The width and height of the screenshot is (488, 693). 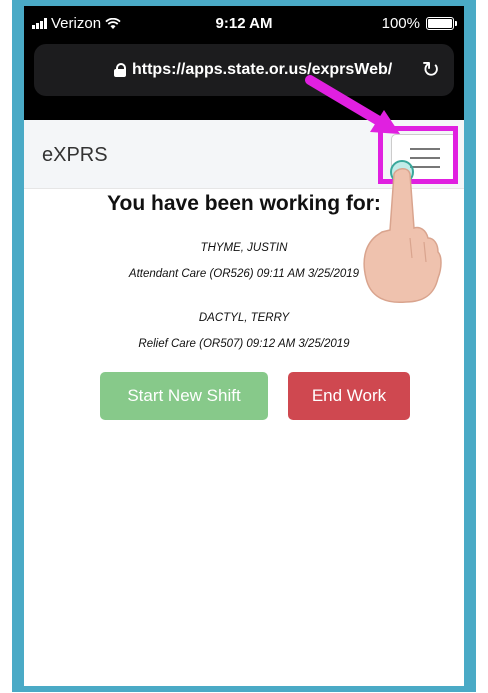 What do you see at coordinates (402, 232) in the screenshot?
I see `tapping-hand-icon` at bounding box center [402, 232].